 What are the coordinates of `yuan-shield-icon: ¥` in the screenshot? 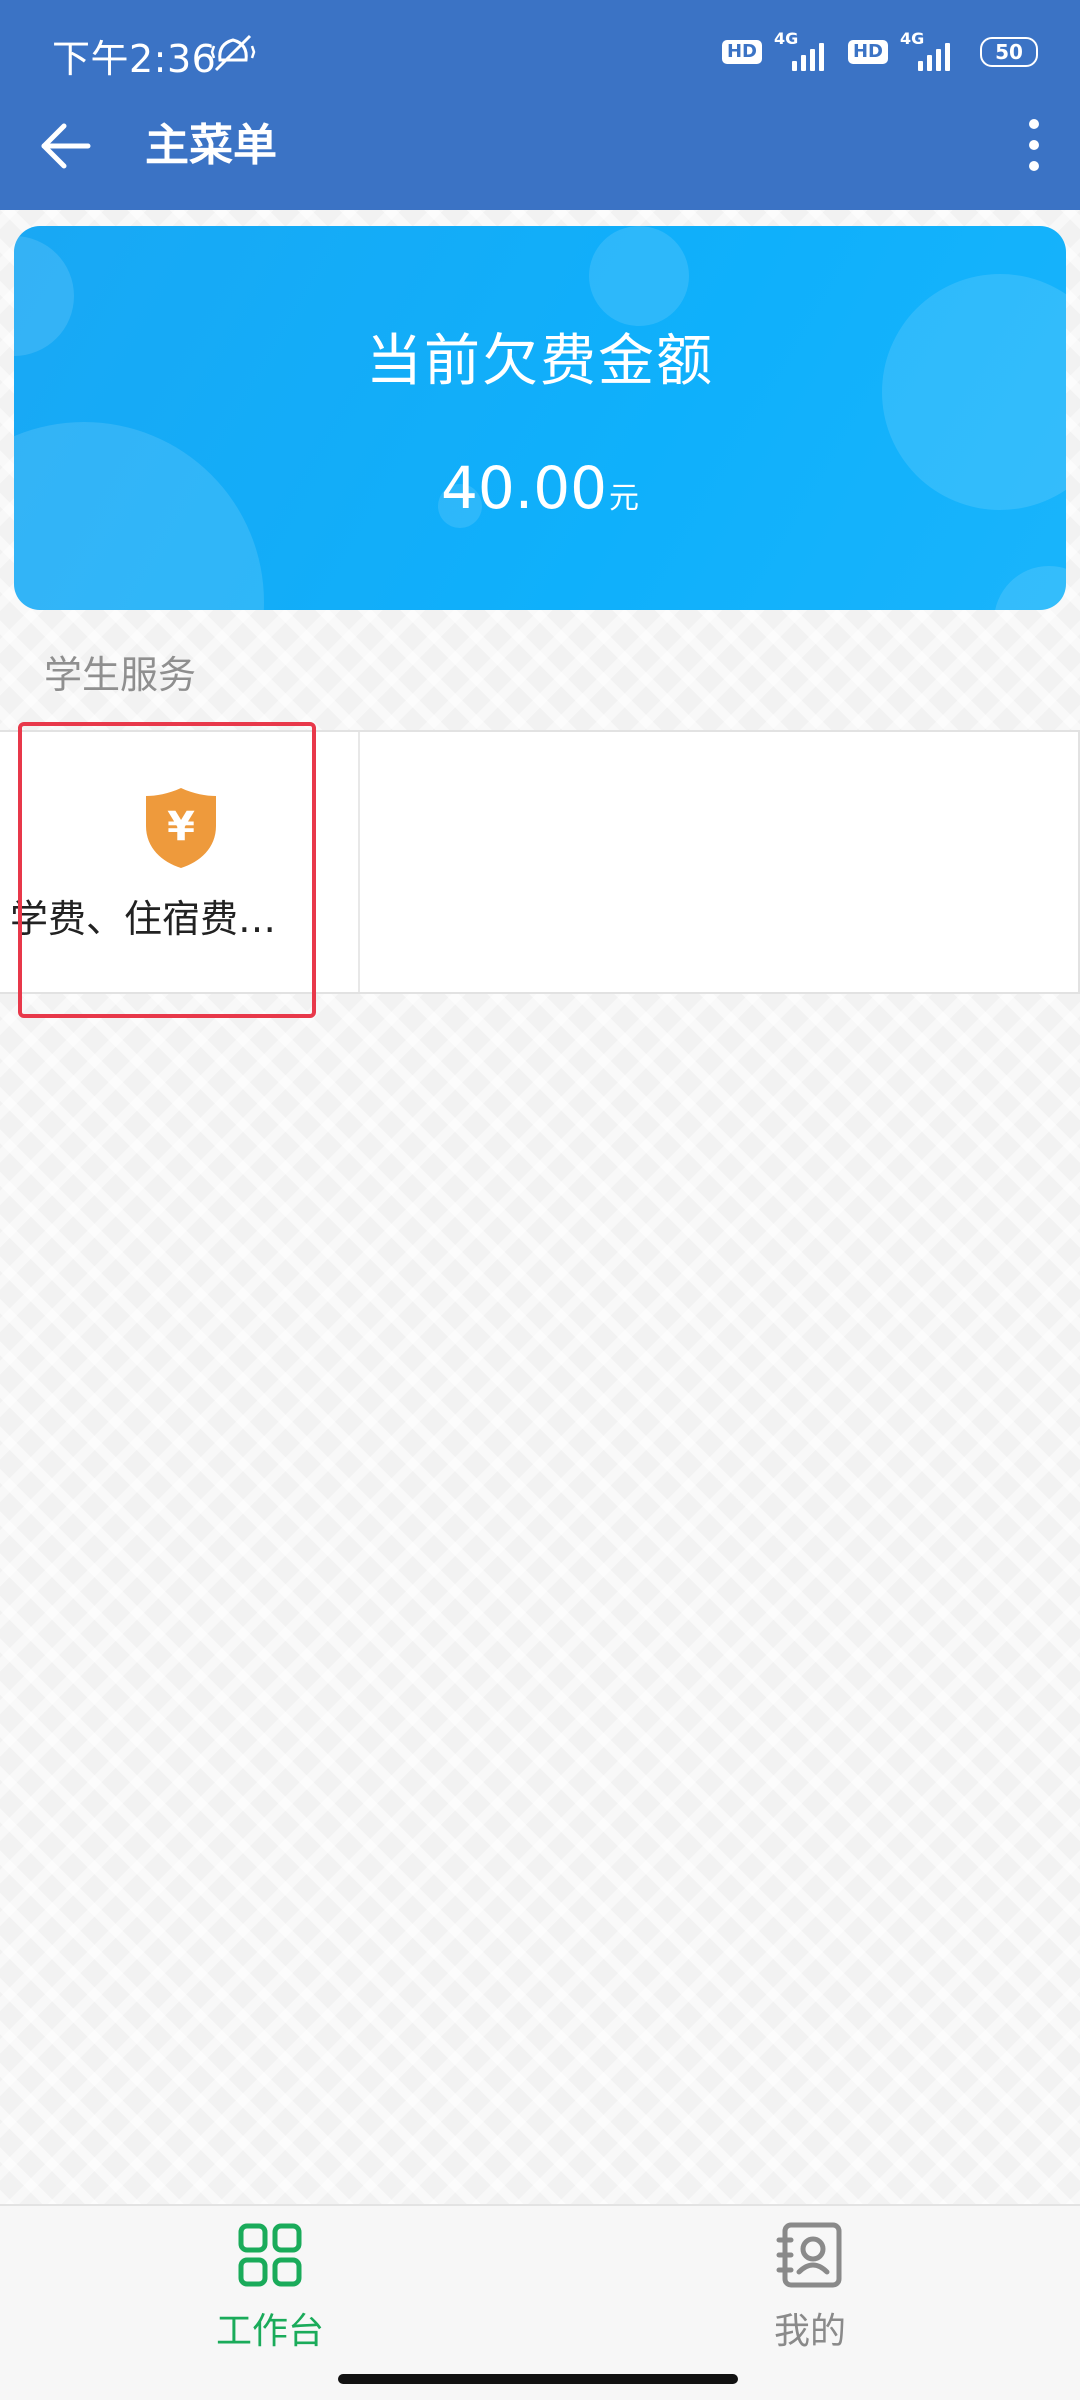 It's located at (181, 828).